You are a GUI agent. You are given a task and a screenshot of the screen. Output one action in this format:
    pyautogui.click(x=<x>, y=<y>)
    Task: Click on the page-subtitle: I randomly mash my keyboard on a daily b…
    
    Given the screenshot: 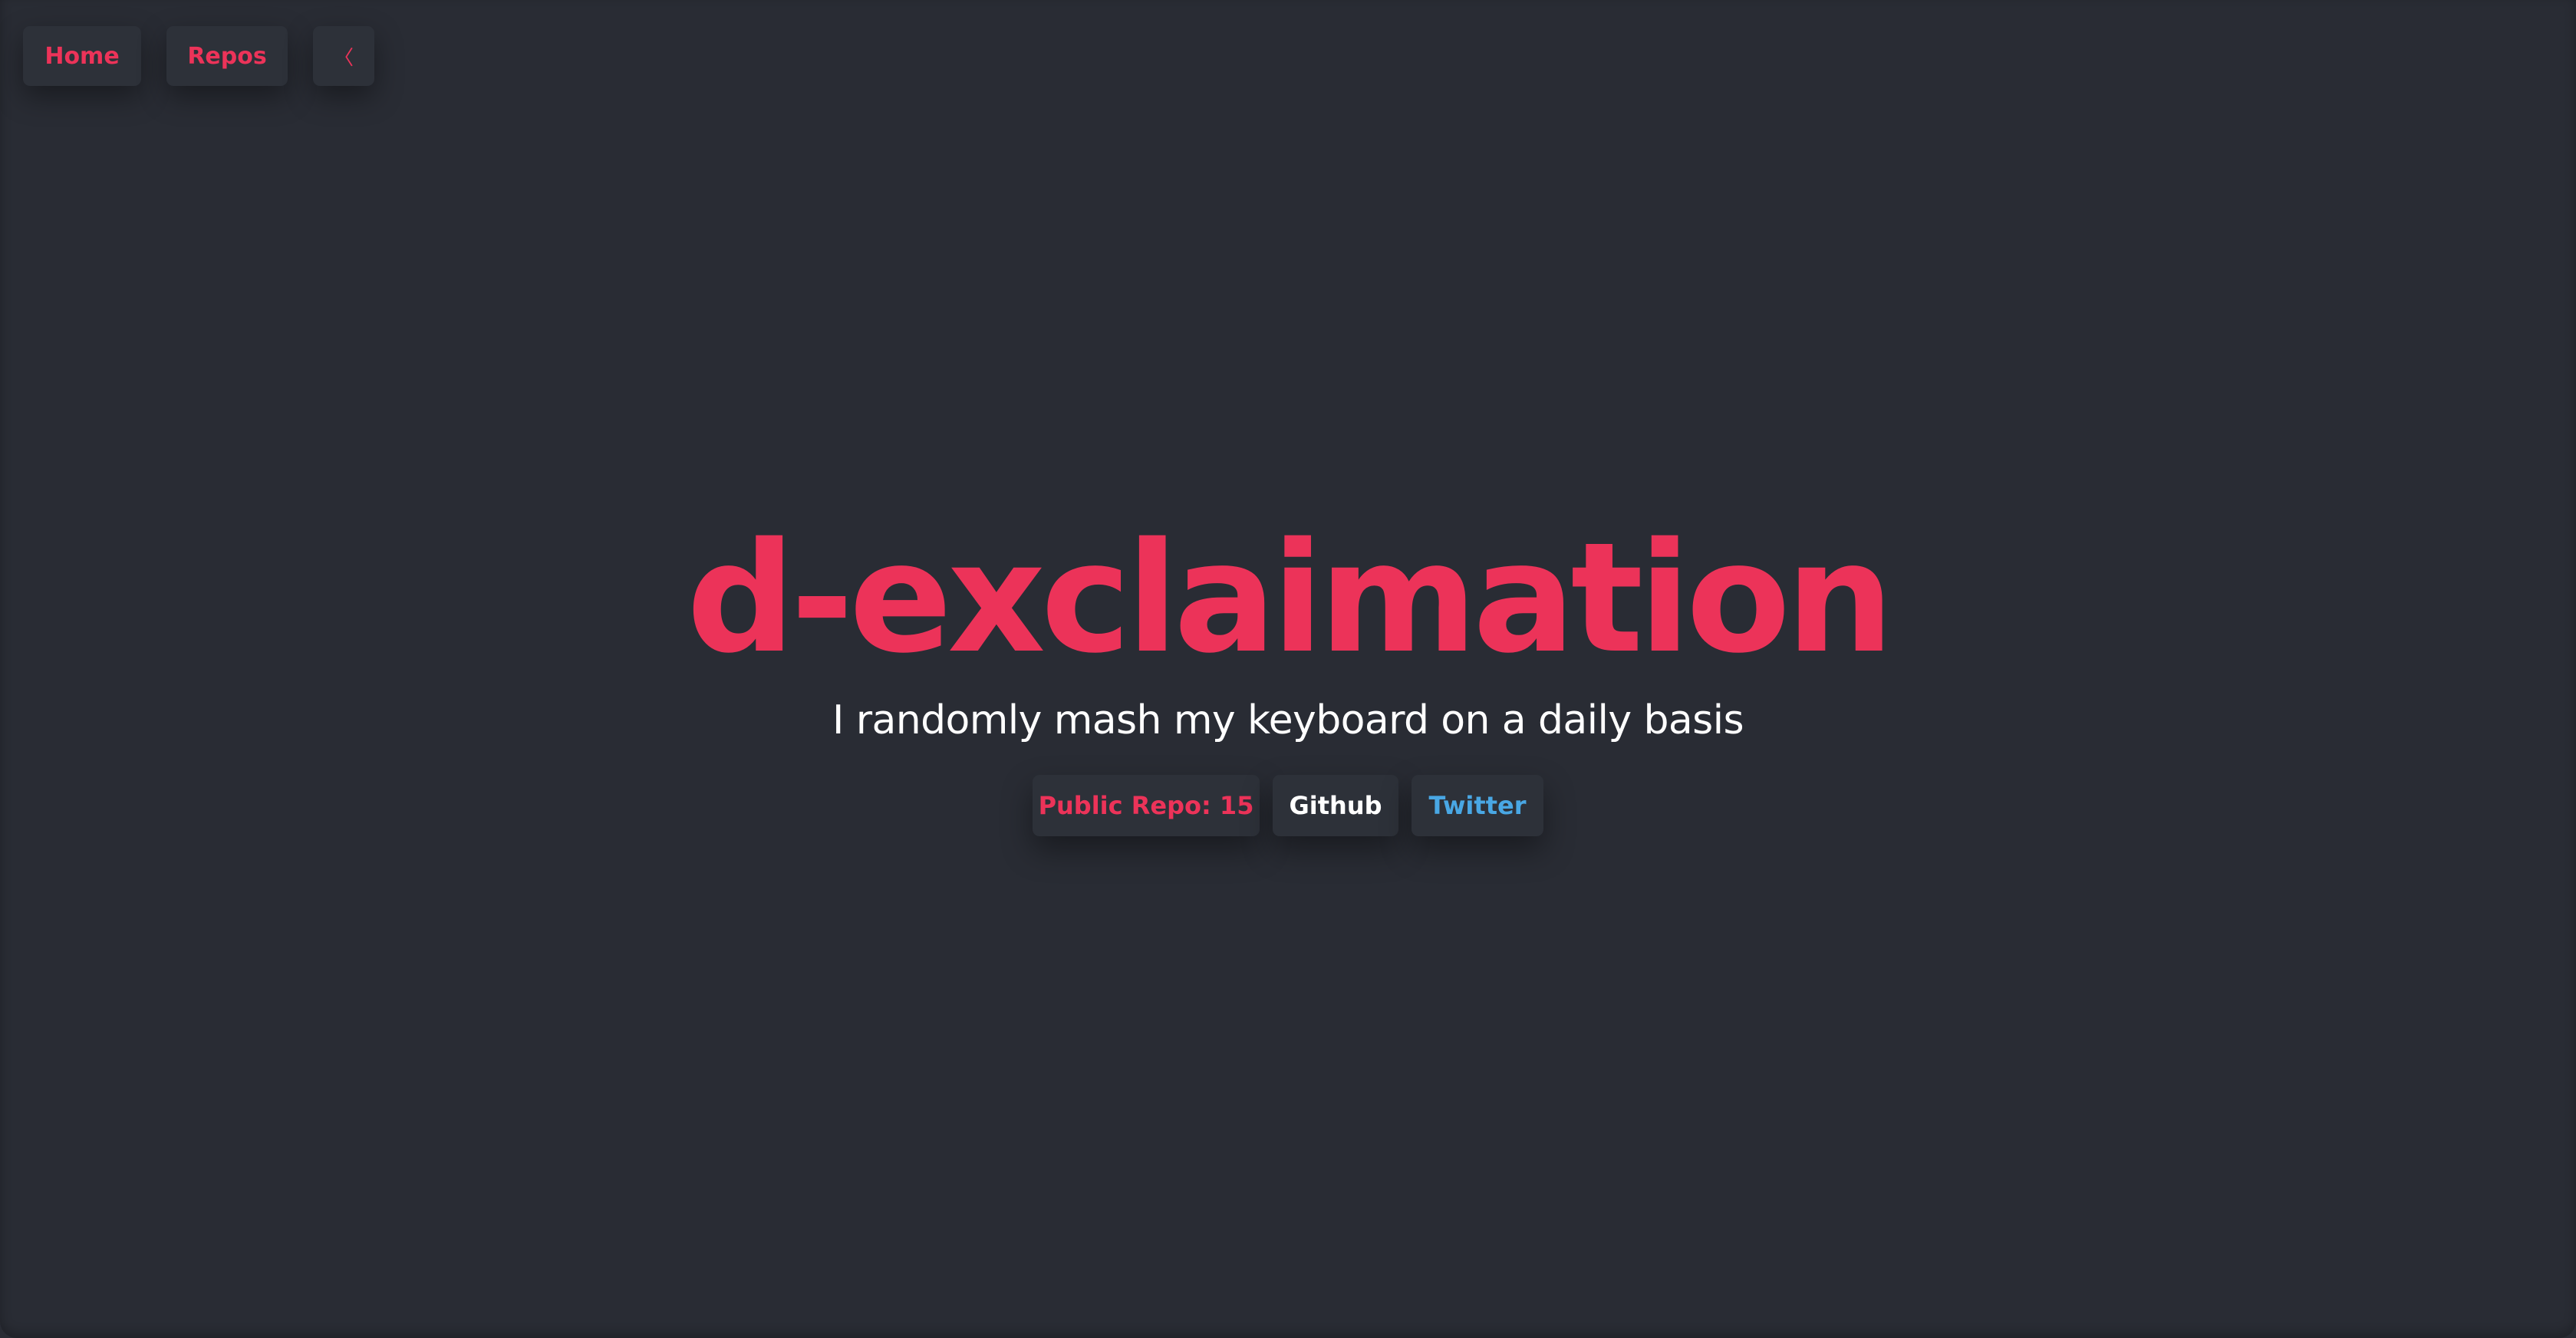 What is the action you would take?
    pyautogui.click(x=1288, y=720)
    